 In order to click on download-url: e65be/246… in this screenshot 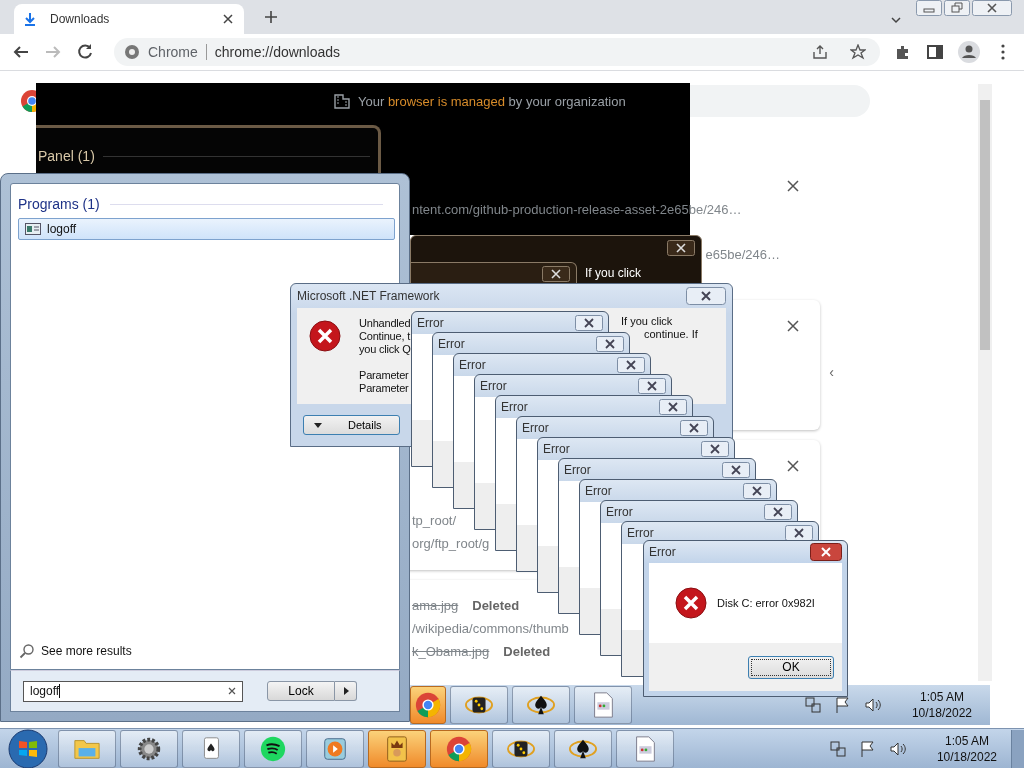, I will do `click(742, 254)`.